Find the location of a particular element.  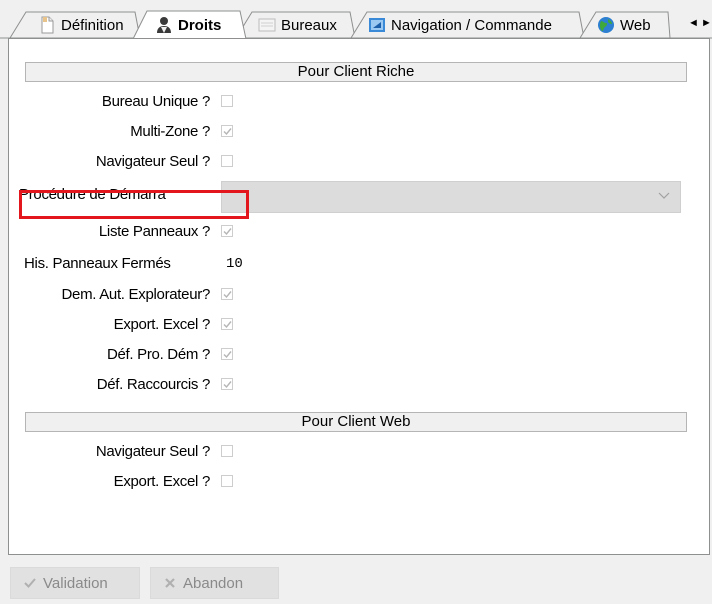

tab-definition: Définition is located at coordinates (81, 25).